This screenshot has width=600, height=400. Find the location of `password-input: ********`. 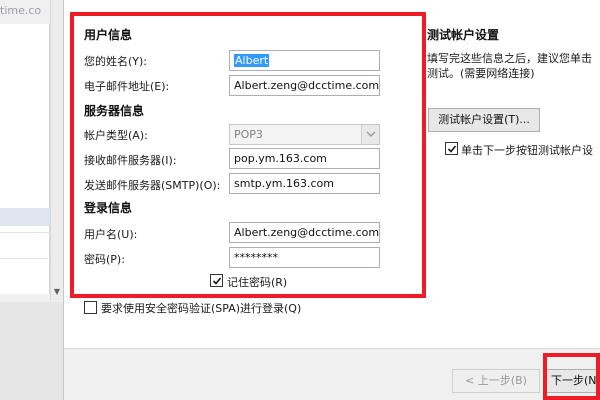

password-input: ******** is located at coordinates (304, 257).